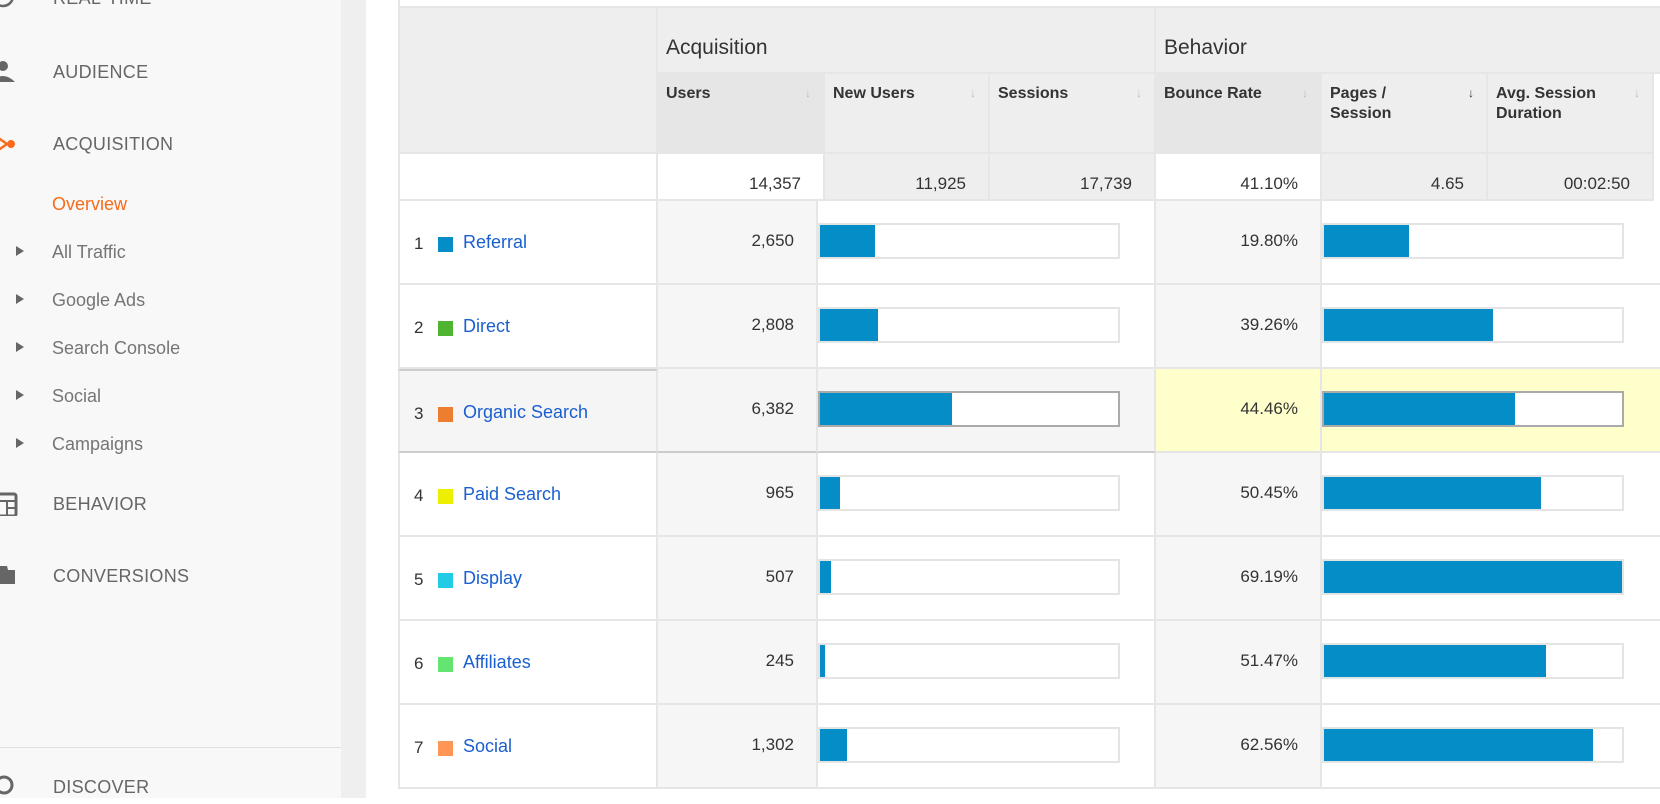 This screenshot has width=1660, height=804. What do you see at coordinates (738, 243) in the screenshot?
I see `users-value: 2,650` at bounding box center [738, 243].